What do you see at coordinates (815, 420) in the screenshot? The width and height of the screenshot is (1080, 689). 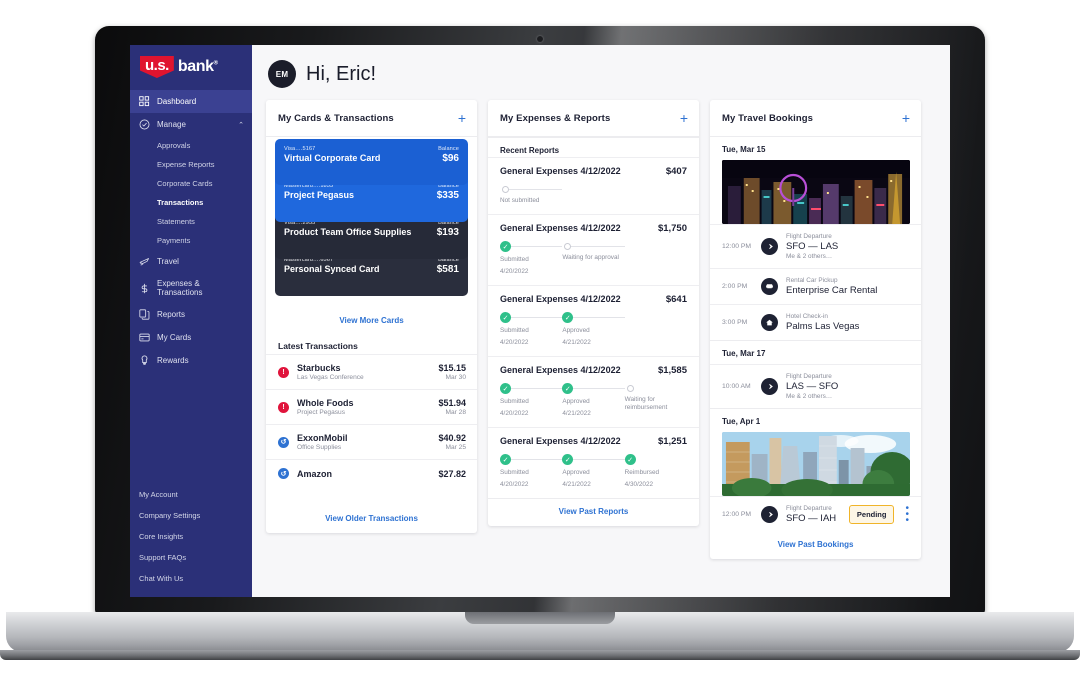 I see `travel-day-heading: Tue, Apr 1` at bounding box center [815, 420].